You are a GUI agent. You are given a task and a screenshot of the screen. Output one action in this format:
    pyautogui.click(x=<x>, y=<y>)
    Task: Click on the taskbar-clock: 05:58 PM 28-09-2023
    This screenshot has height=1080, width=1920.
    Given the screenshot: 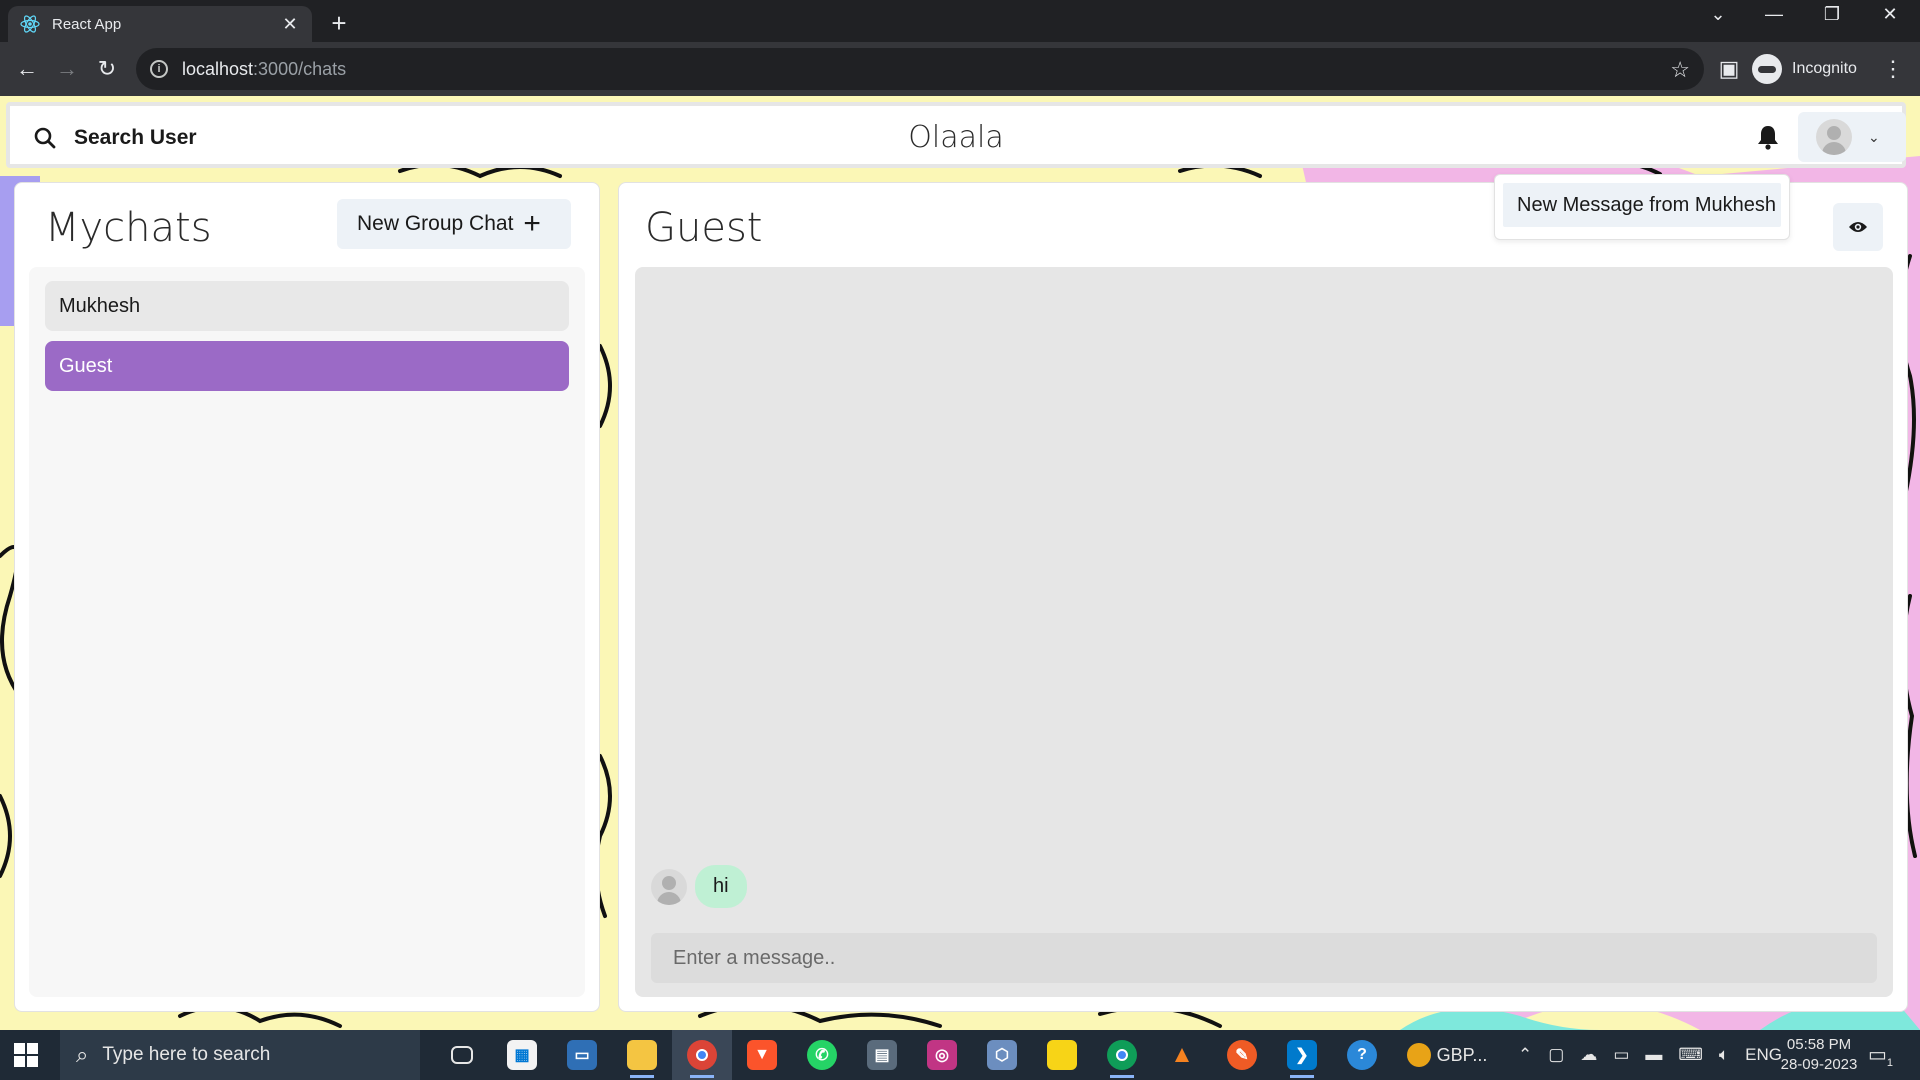 What is the action you would take?
    pyautogui.click(x=1819, y=1055)
    